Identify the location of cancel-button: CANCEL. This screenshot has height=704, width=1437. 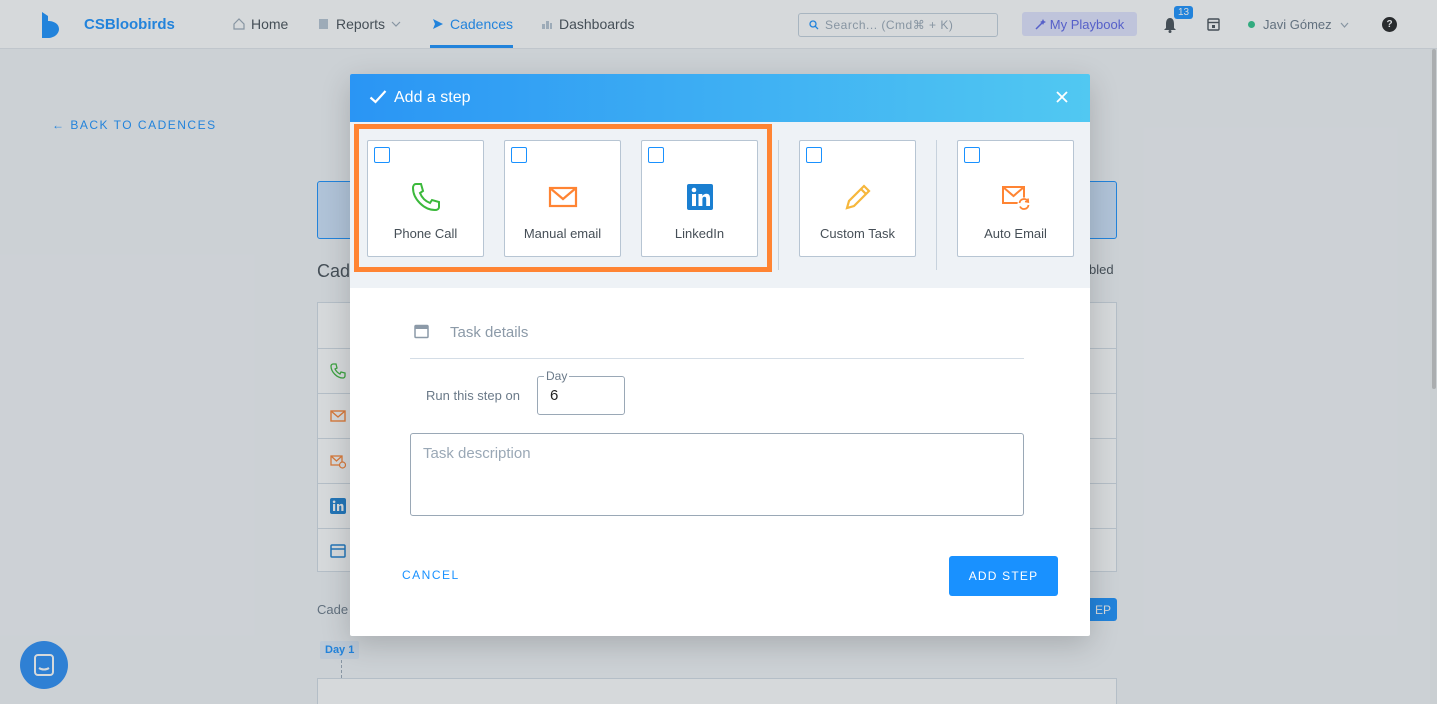
(431, 575).